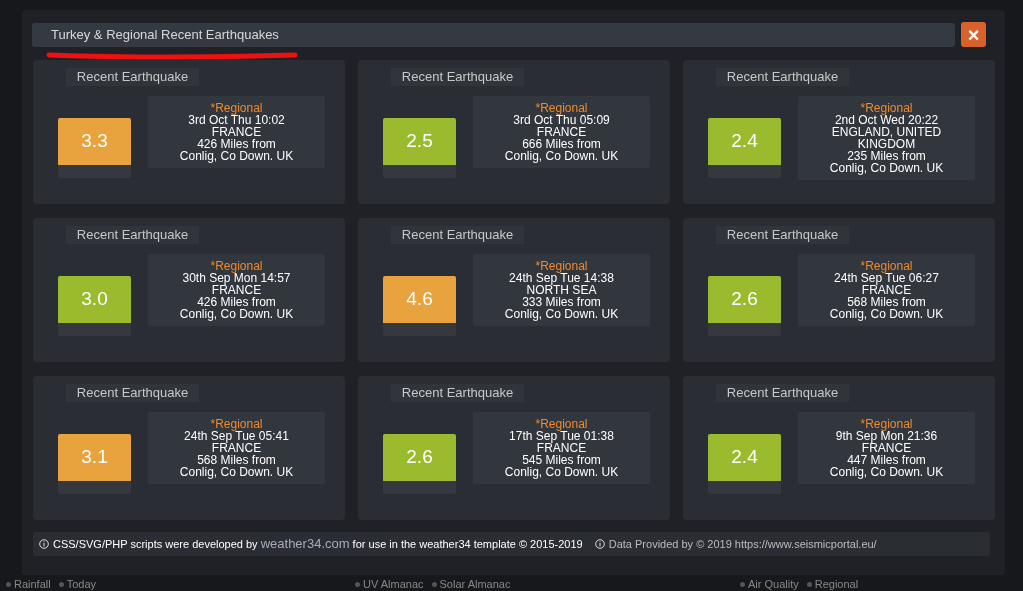  What do you see at coordinates (561, 144) in the screenshot?
I see `quake-distance: 666 Miles from` at bounding box center [561, 144].